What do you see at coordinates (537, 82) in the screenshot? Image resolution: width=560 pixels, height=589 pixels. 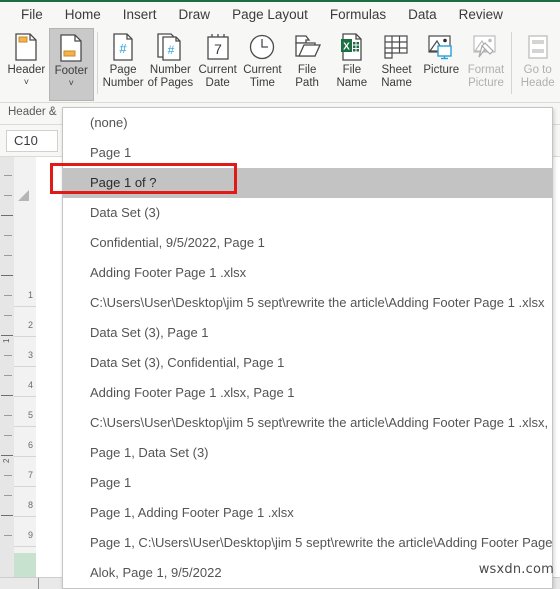 I see `go-to-header-label-l2: Heade` at bounding box center [537, 82].